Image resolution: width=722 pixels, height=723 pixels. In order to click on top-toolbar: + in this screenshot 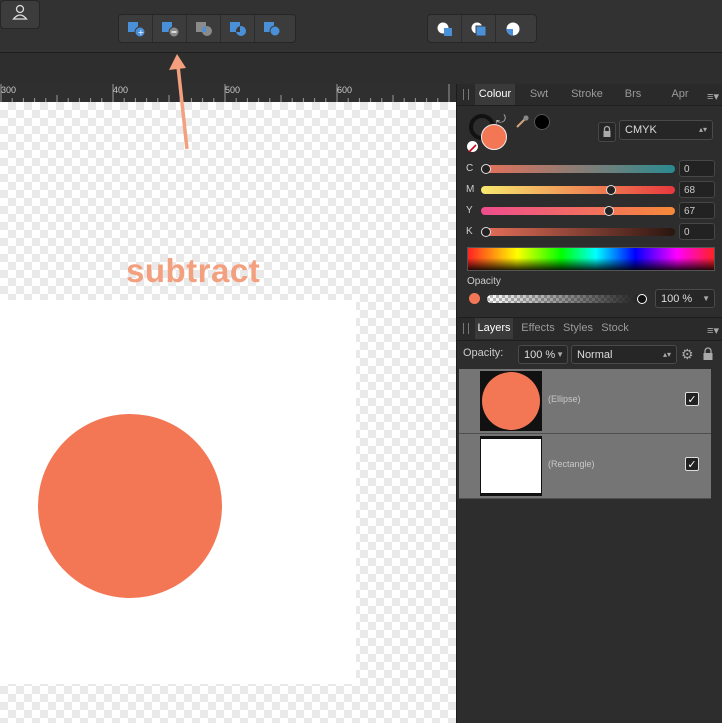, I will do `click(361, 26)`.